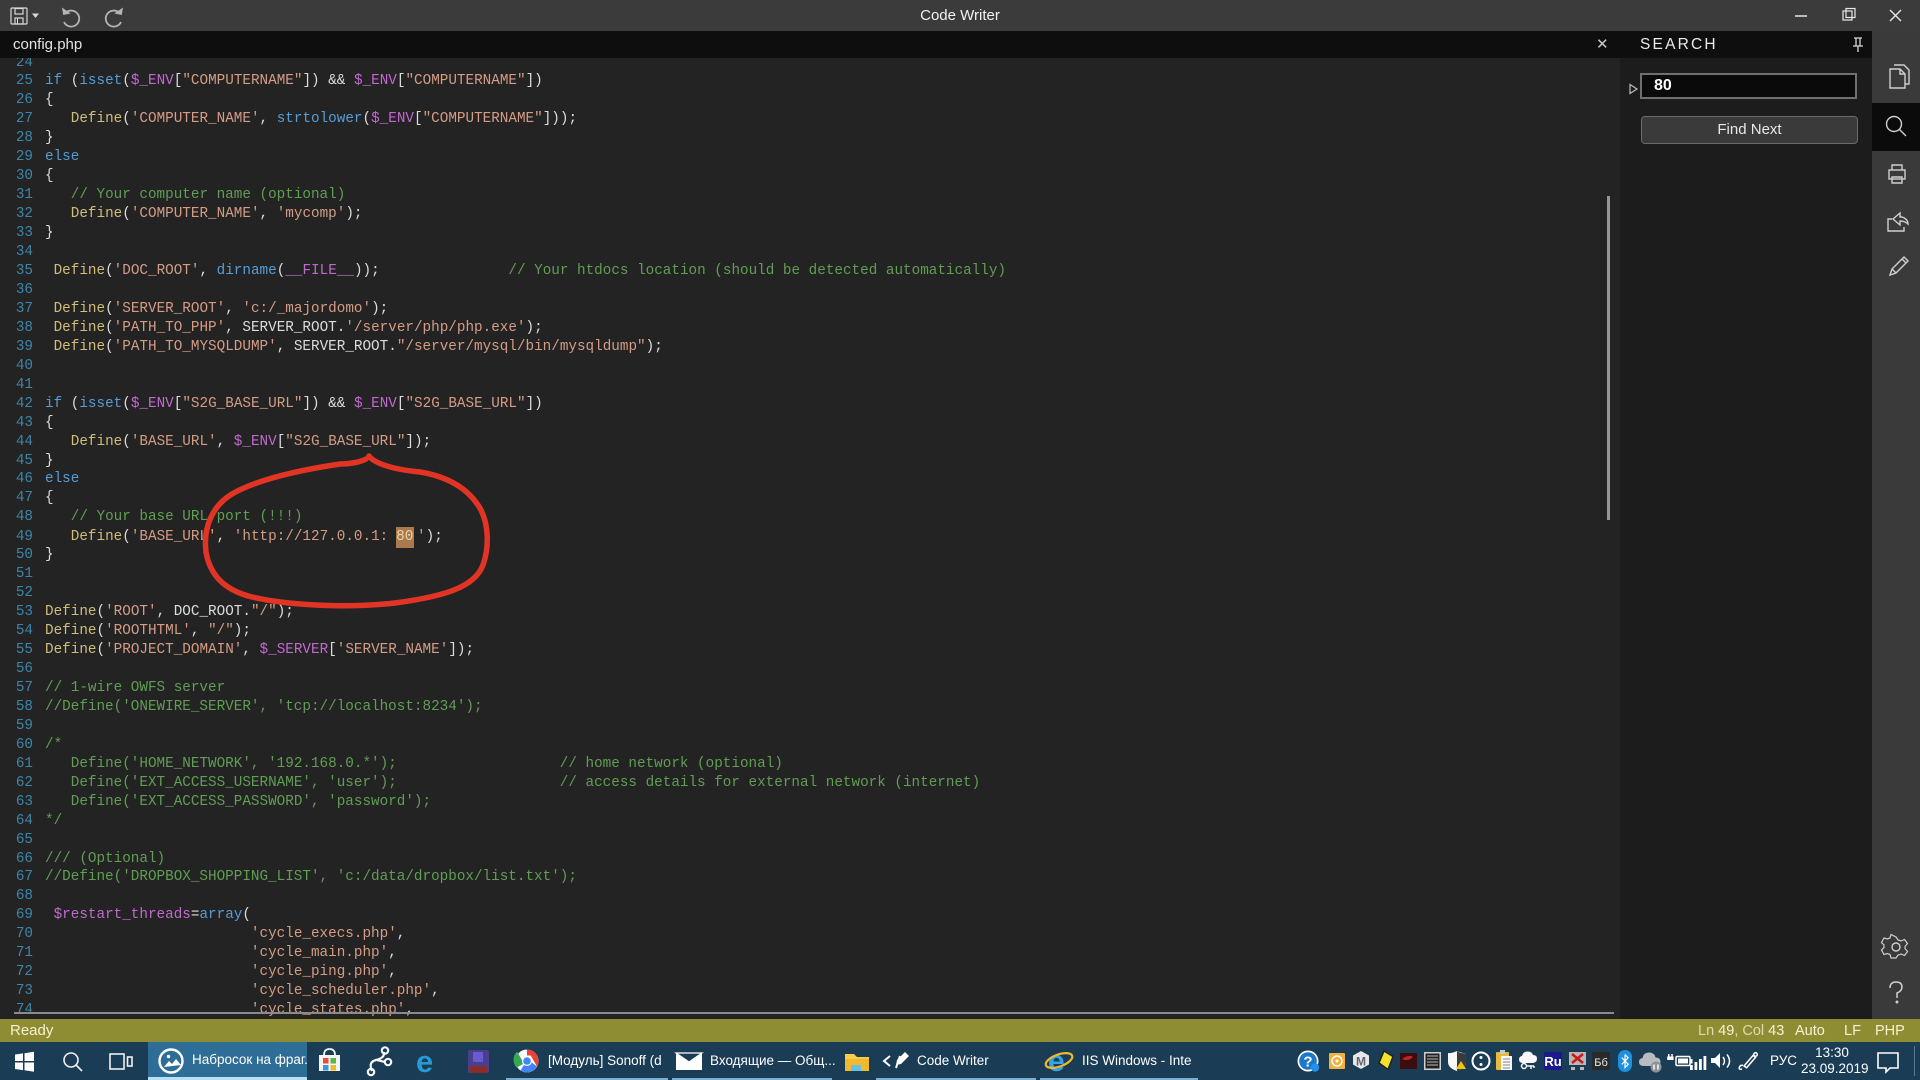  What do you see at coordinates (1361, 1062) in the screenshot?
I see `svg-text: M` at bounding box center [1361, 1062].